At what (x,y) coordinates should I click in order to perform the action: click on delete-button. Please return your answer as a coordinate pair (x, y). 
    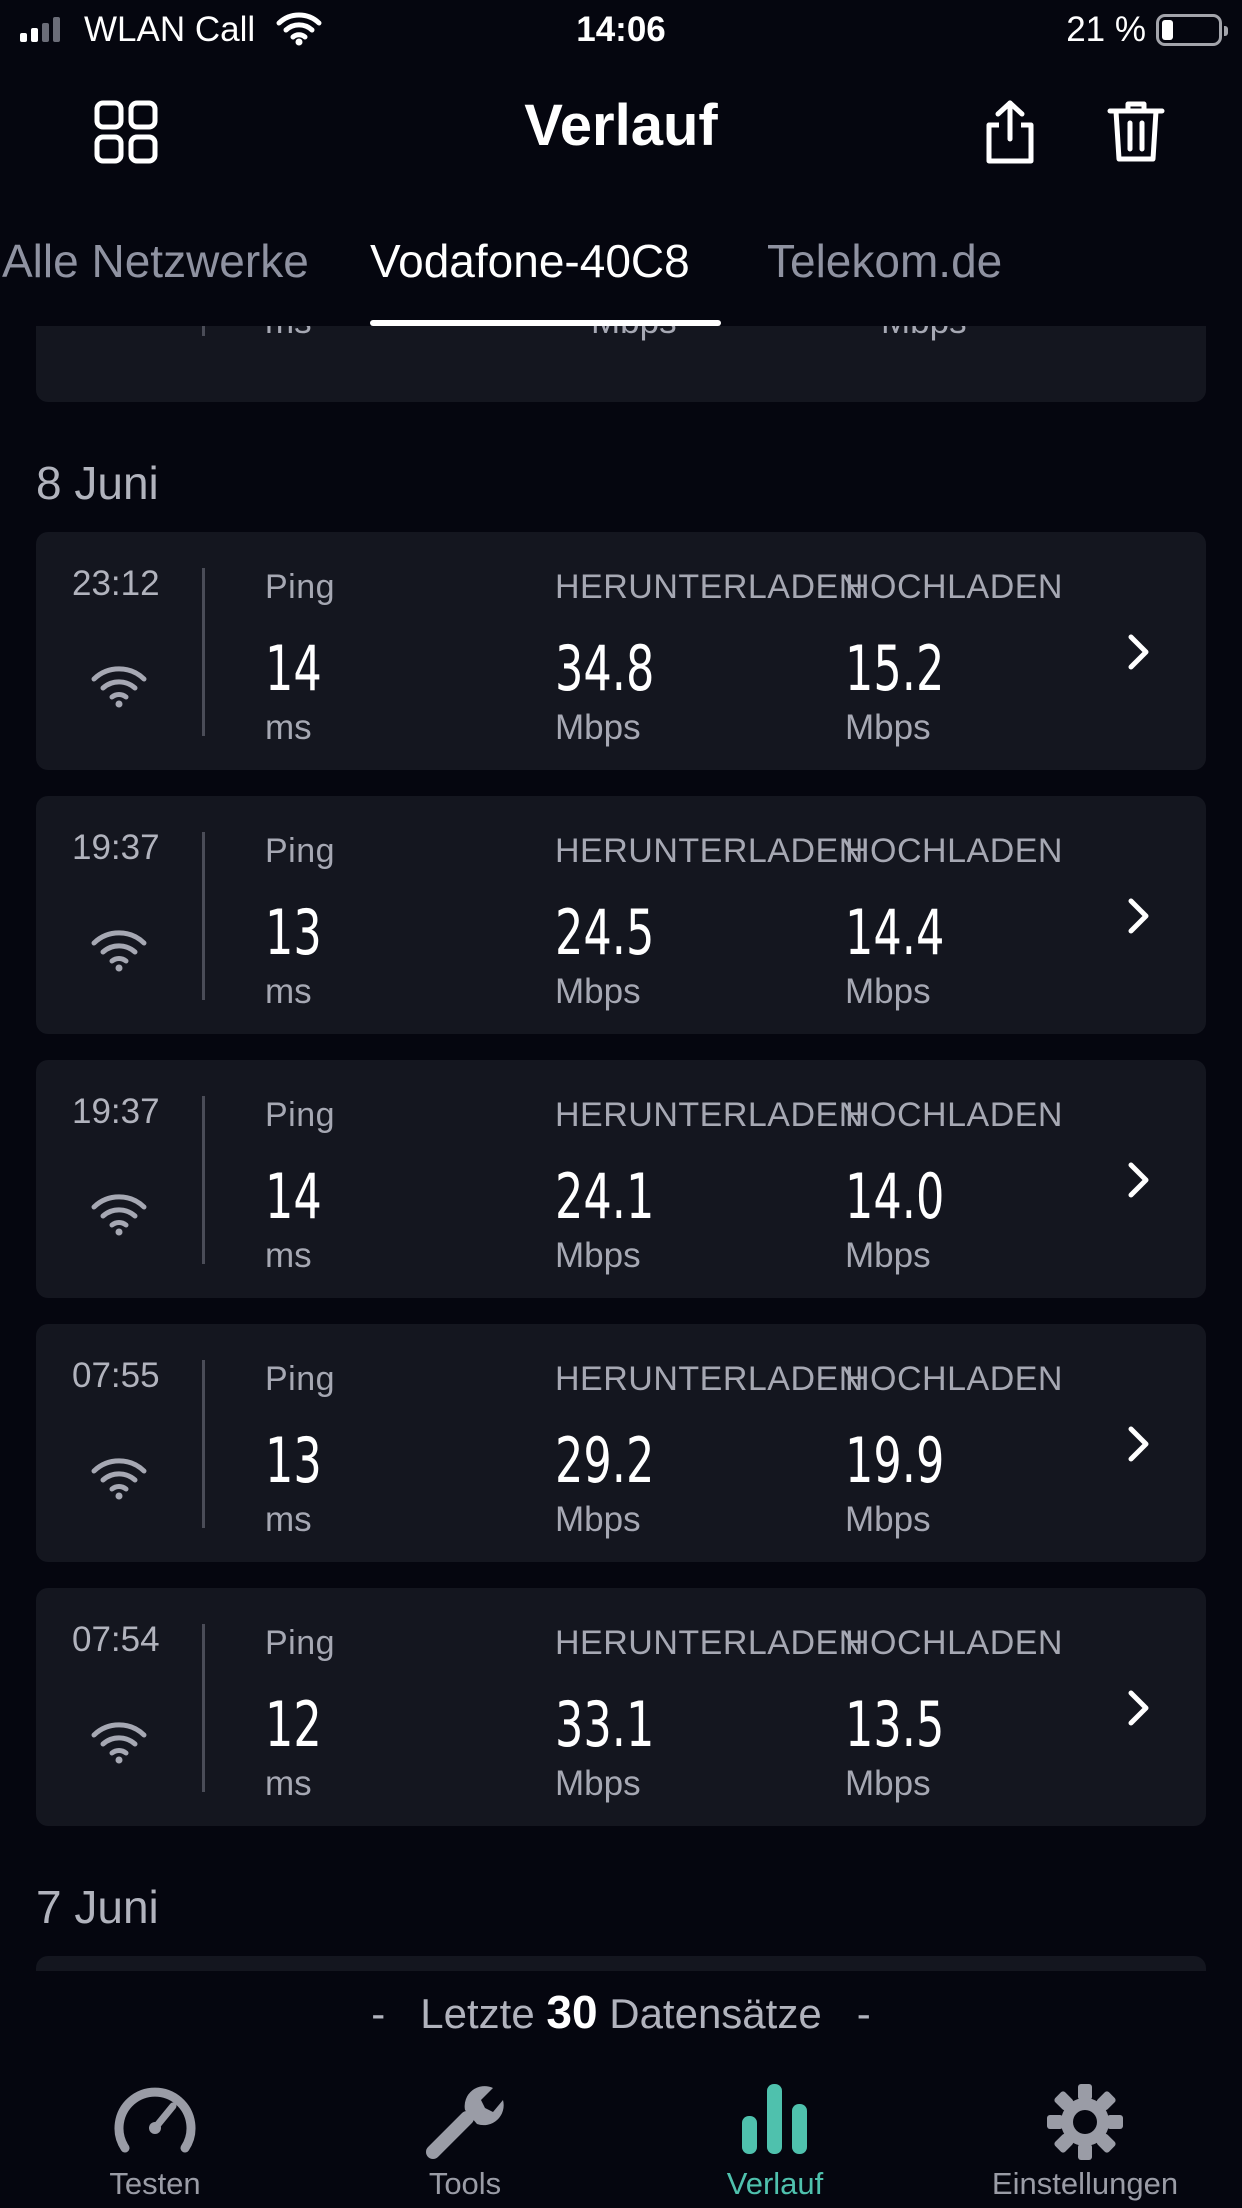
    Looking at the image, I should click on (1136, 132).